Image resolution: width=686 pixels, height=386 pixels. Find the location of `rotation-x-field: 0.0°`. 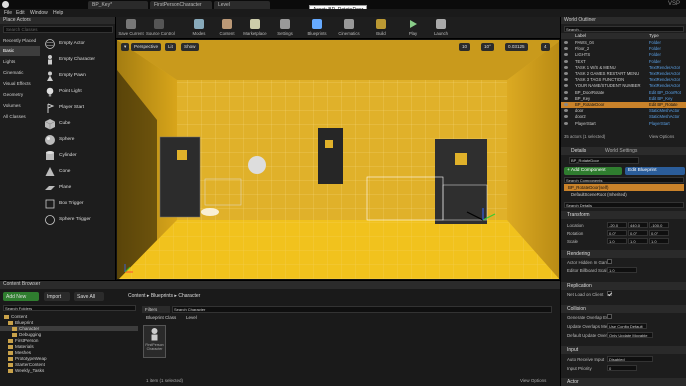

rotation-x-field: 0.0° is located at coordinates (617, 233).